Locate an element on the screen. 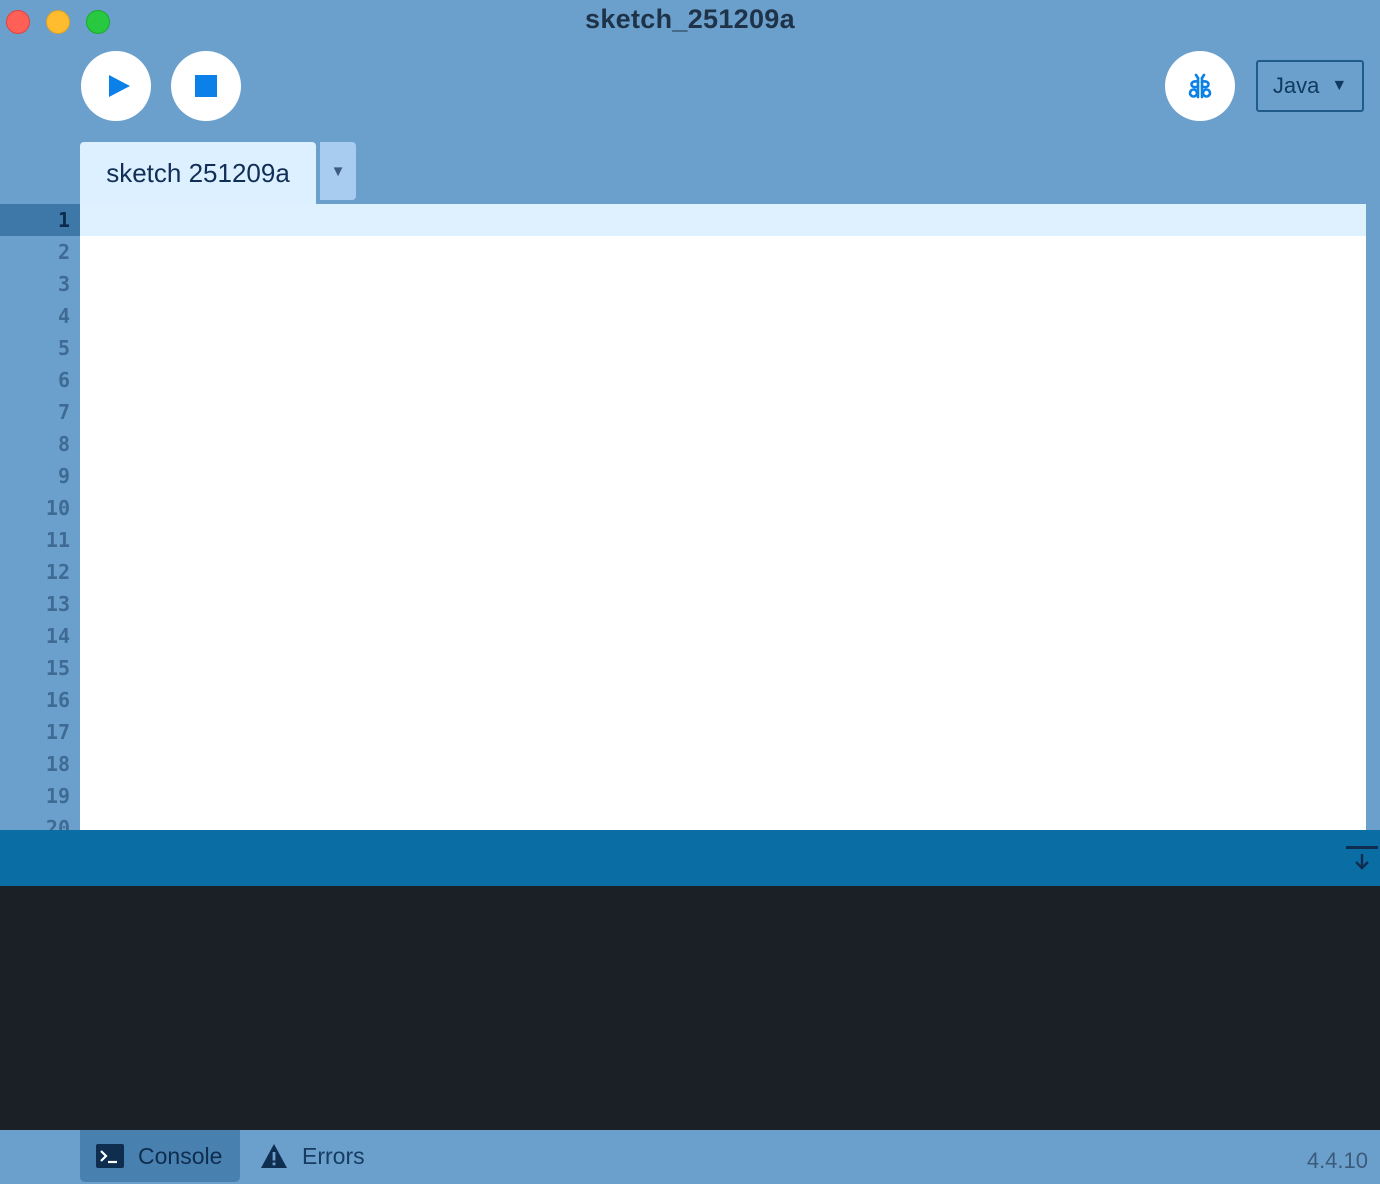 The image size is (1380, 1184). line-number: 19 is located at coordinates (57, 796).